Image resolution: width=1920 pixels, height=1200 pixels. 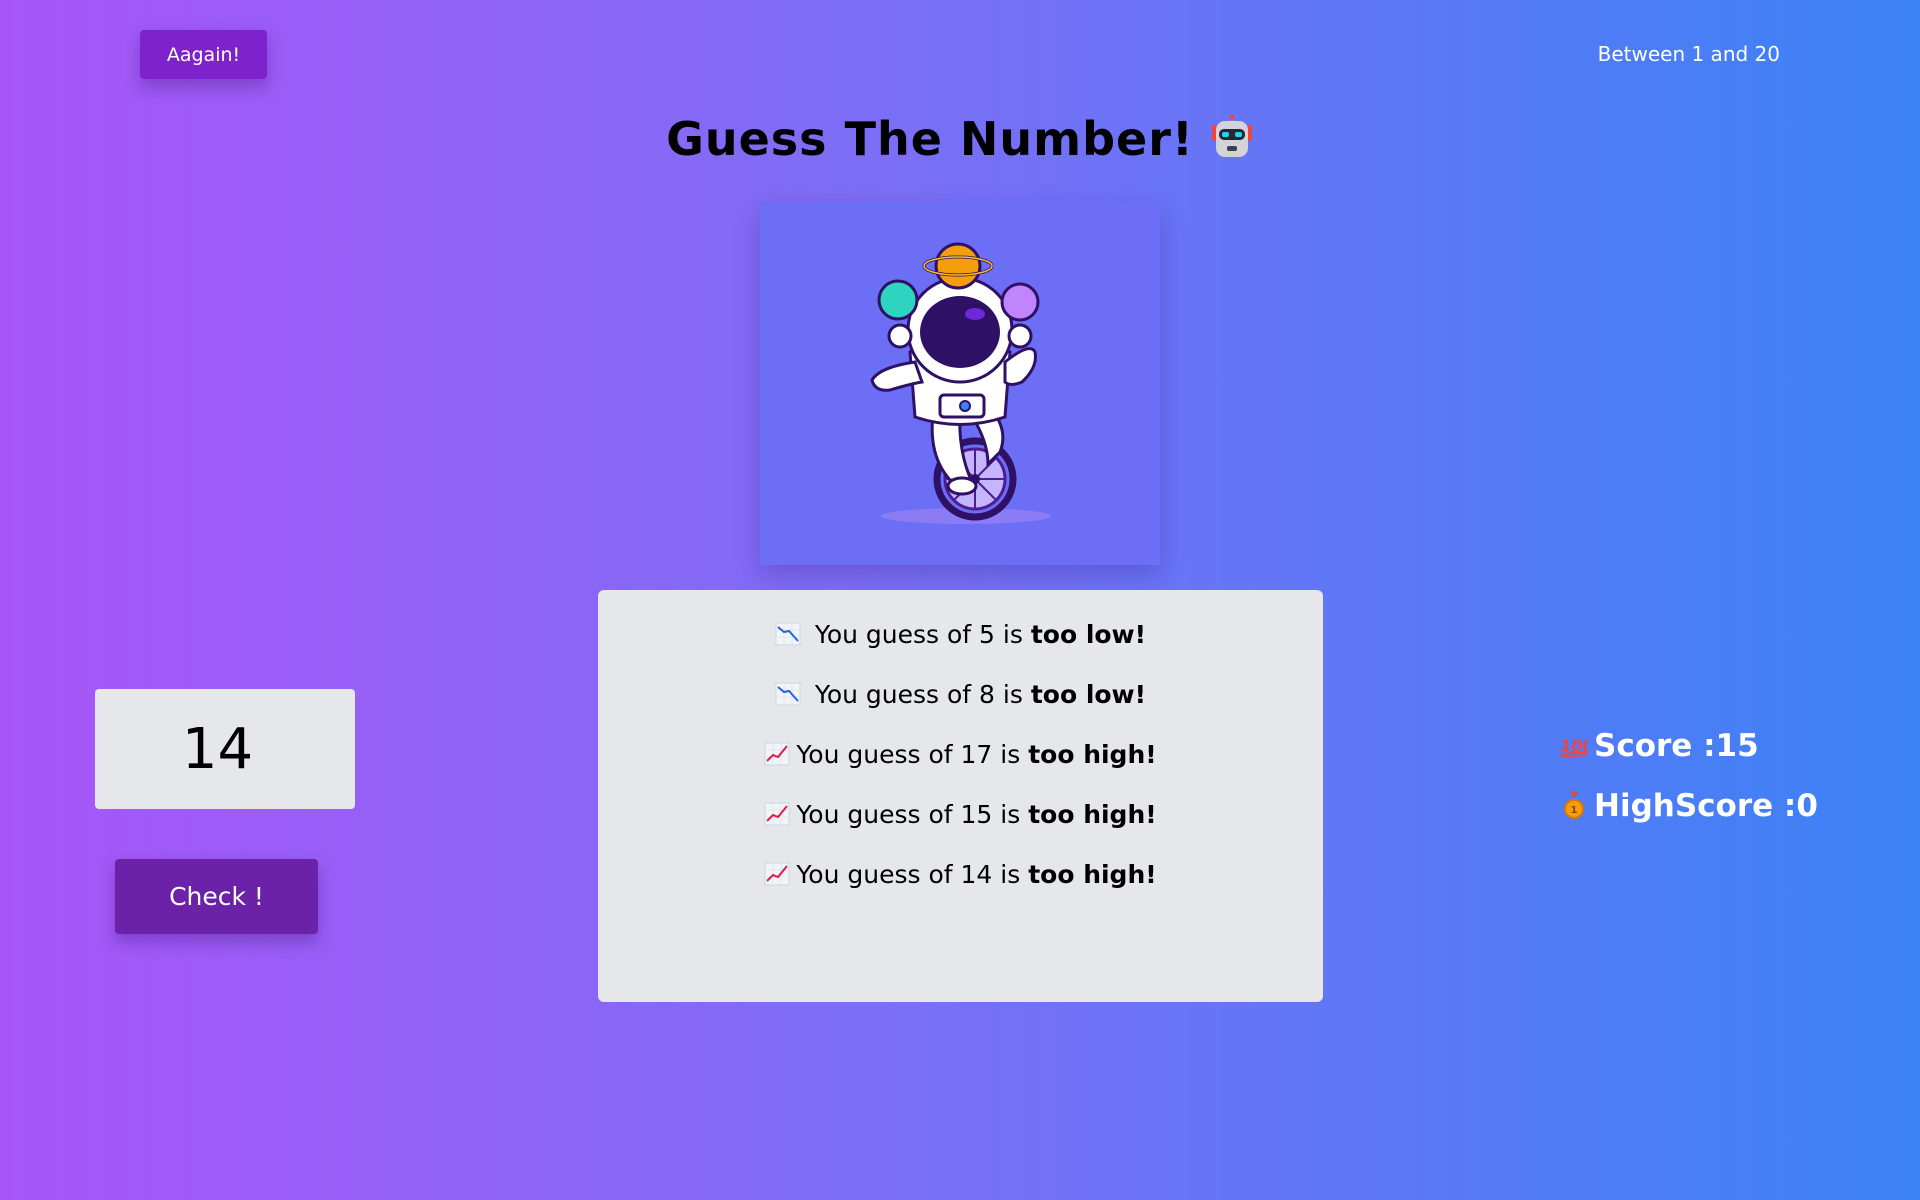 I want to click on log-entry: You guess of 14 is too high!, so click(x=960, y=888).